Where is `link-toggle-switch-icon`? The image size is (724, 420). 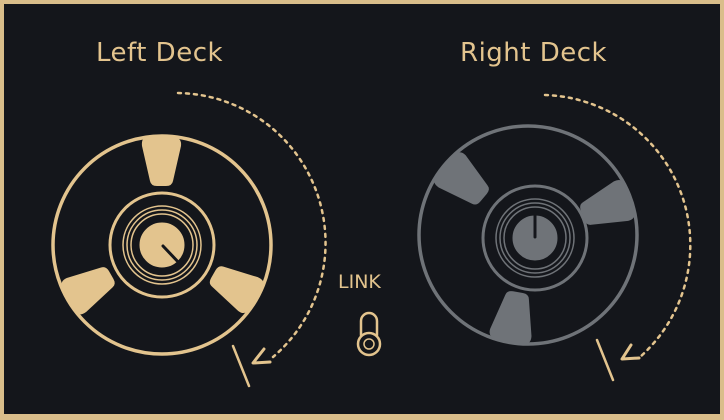
link-toggle-switch-icon is located at coordinates (369, 334).